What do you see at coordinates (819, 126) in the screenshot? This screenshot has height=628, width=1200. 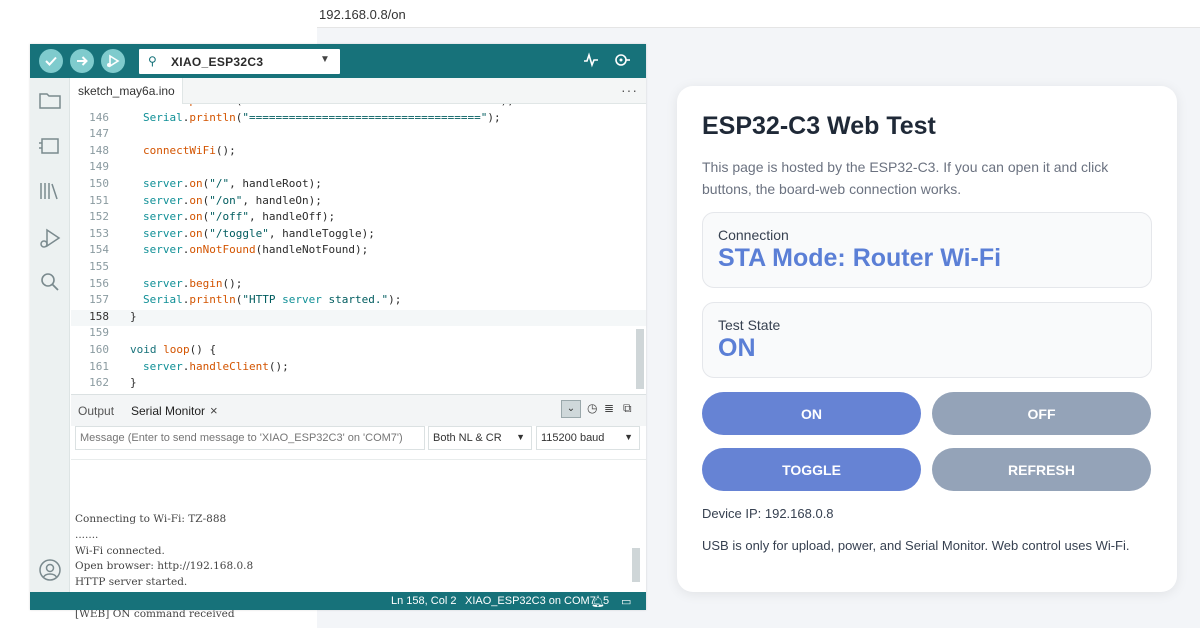 I see `page-title: ESP32-C3 Web Test` at bounding box center [819, 126].